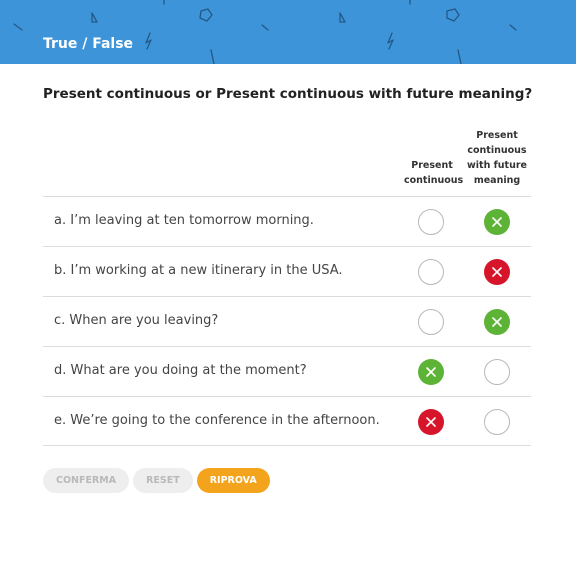  I want to click on column-header-present-continuous: Present continuous, so click(434, 173).